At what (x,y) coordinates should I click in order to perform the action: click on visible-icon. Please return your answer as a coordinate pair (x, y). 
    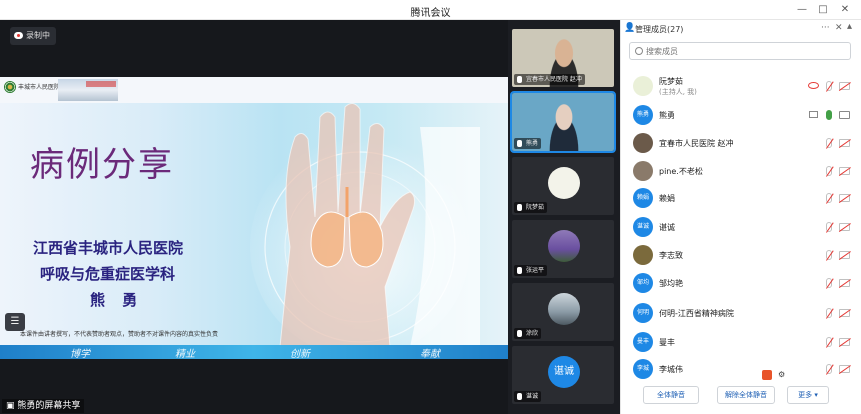
    Looking at the image, I should click on (813, 85).